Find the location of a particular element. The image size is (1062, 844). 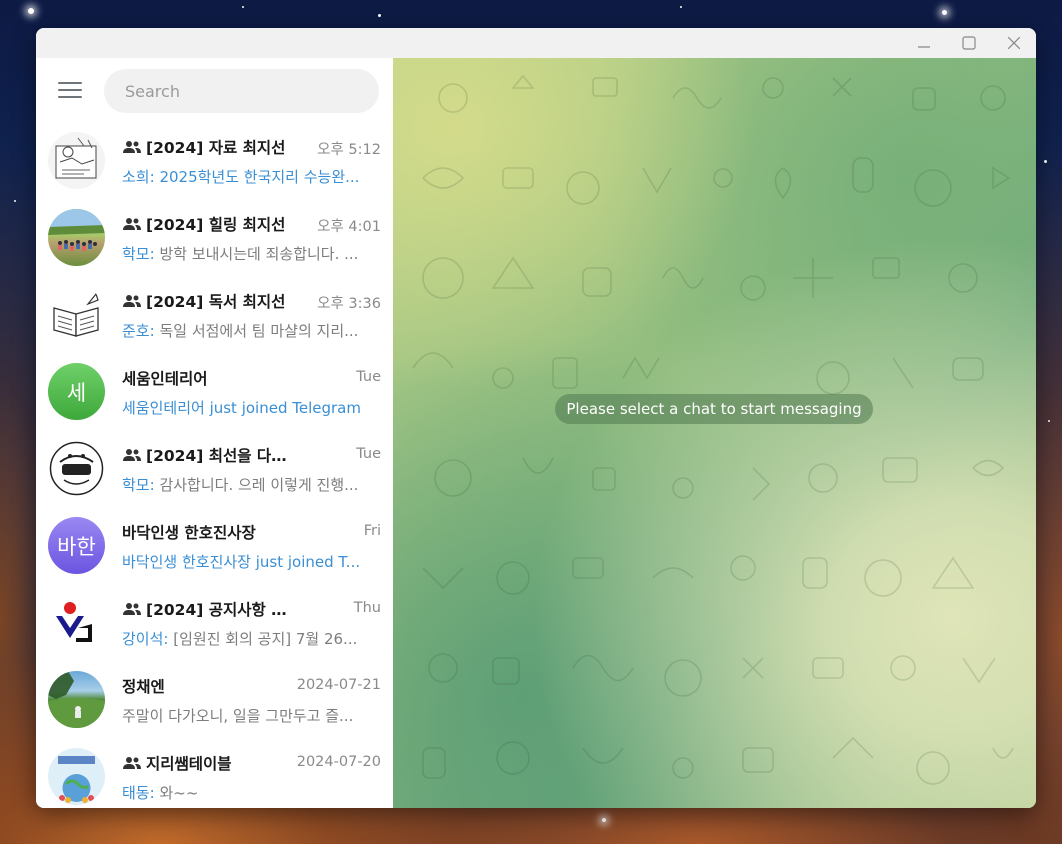

chat-preview: 태동: 와~~ is located at coordinates (160, 793).